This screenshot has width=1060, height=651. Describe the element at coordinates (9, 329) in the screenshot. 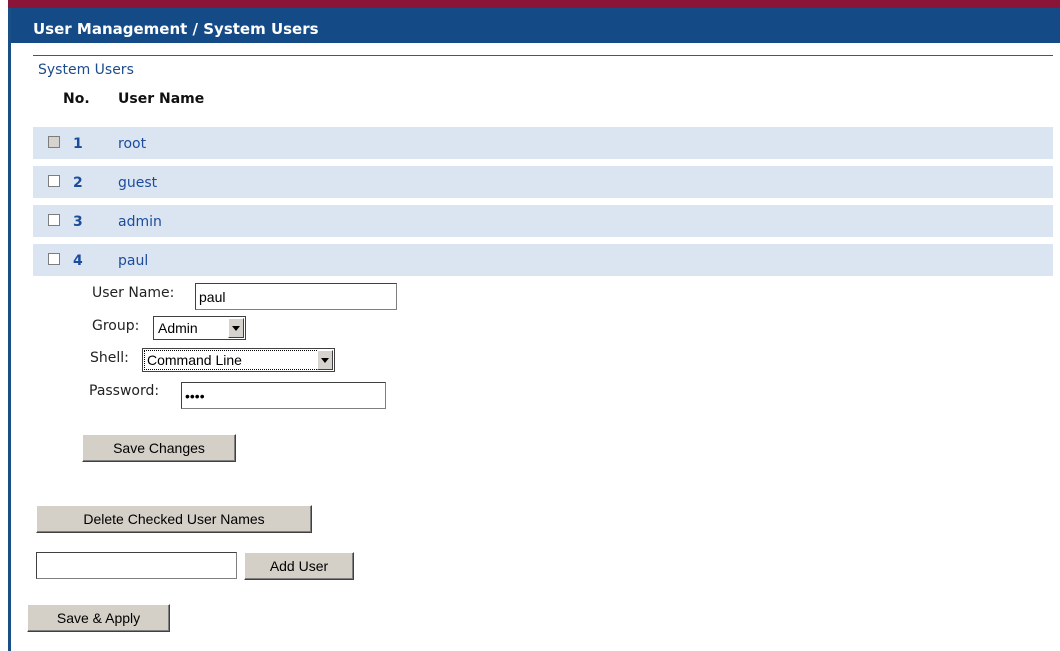

I see `left-border-bar` at that location.